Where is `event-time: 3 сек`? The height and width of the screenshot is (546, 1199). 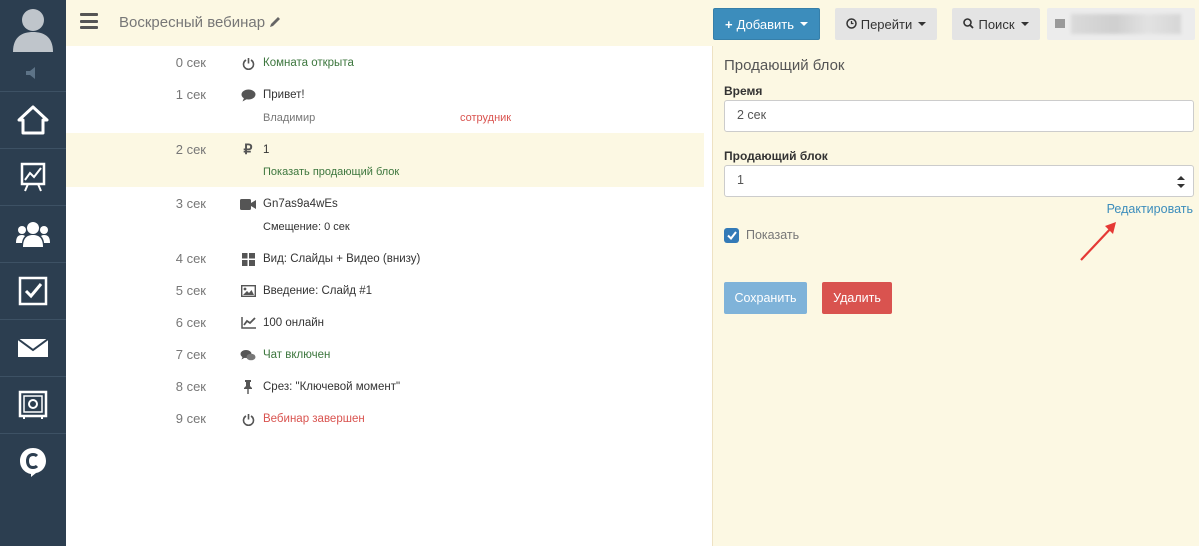
event-time: 3 сек is located at coordinates (190, 203).